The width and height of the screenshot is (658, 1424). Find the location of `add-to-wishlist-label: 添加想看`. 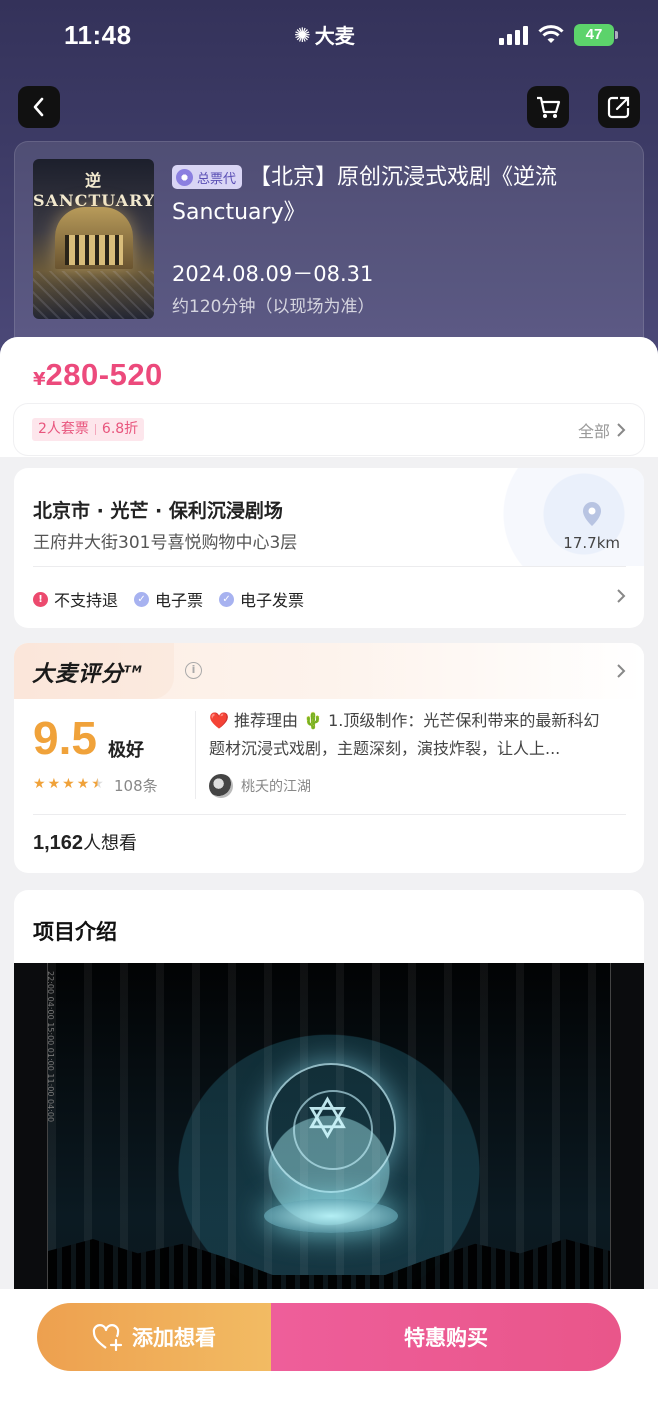

add-to-wishlist-label: 添加想看 is located at coordinates (174, 1338).